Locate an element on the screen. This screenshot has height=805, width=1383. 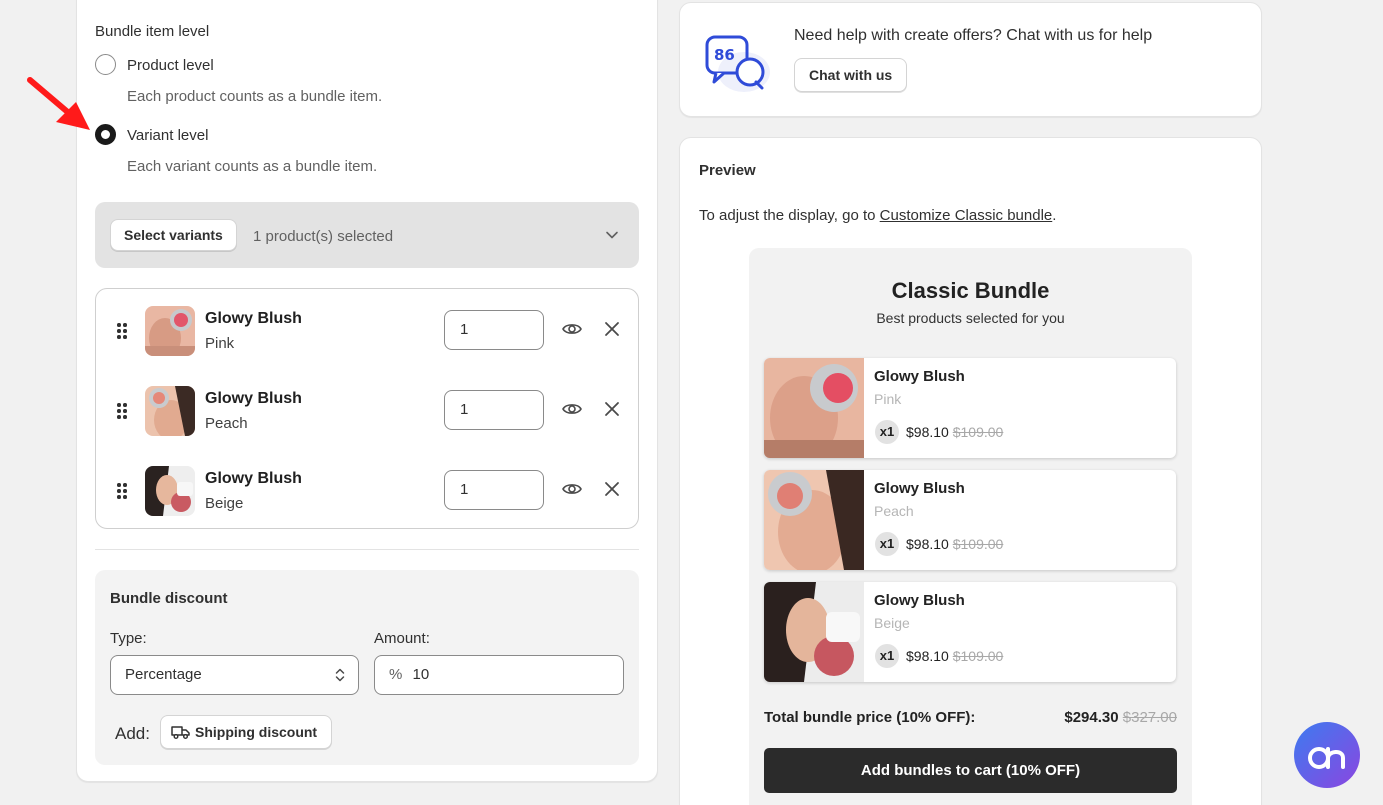
divider is located at coordinates (367, 549).